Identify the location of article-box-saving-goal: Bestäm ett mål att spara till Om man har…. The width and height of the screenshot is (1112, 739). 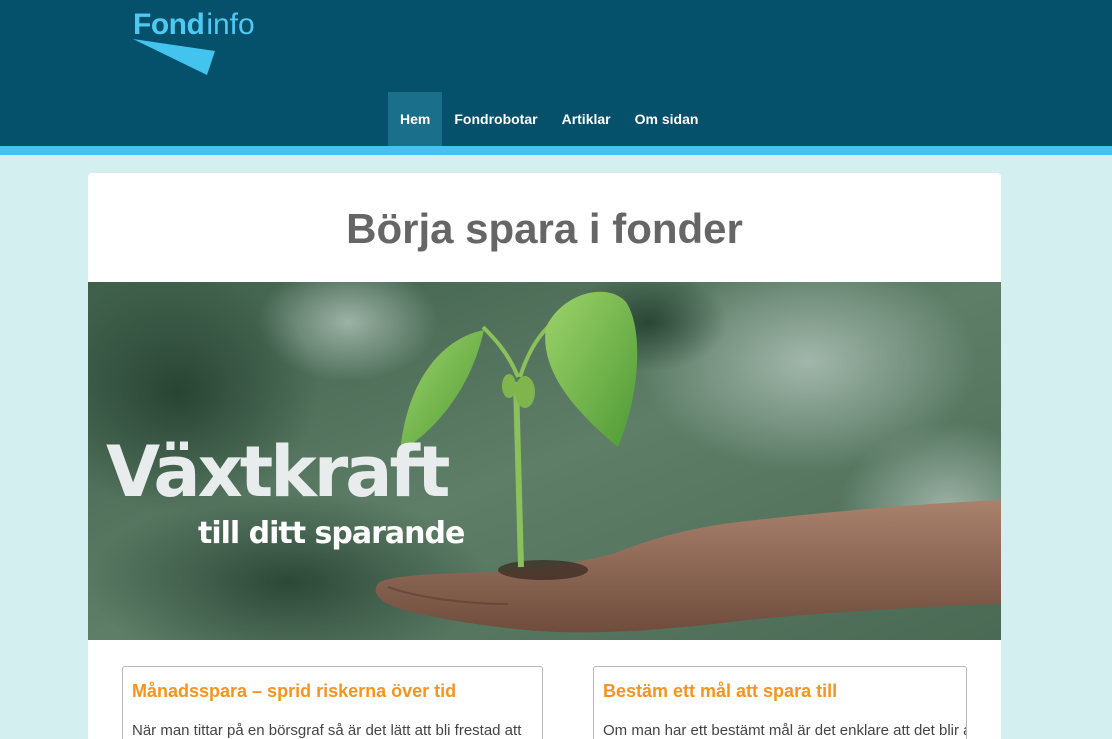
(780, 702).